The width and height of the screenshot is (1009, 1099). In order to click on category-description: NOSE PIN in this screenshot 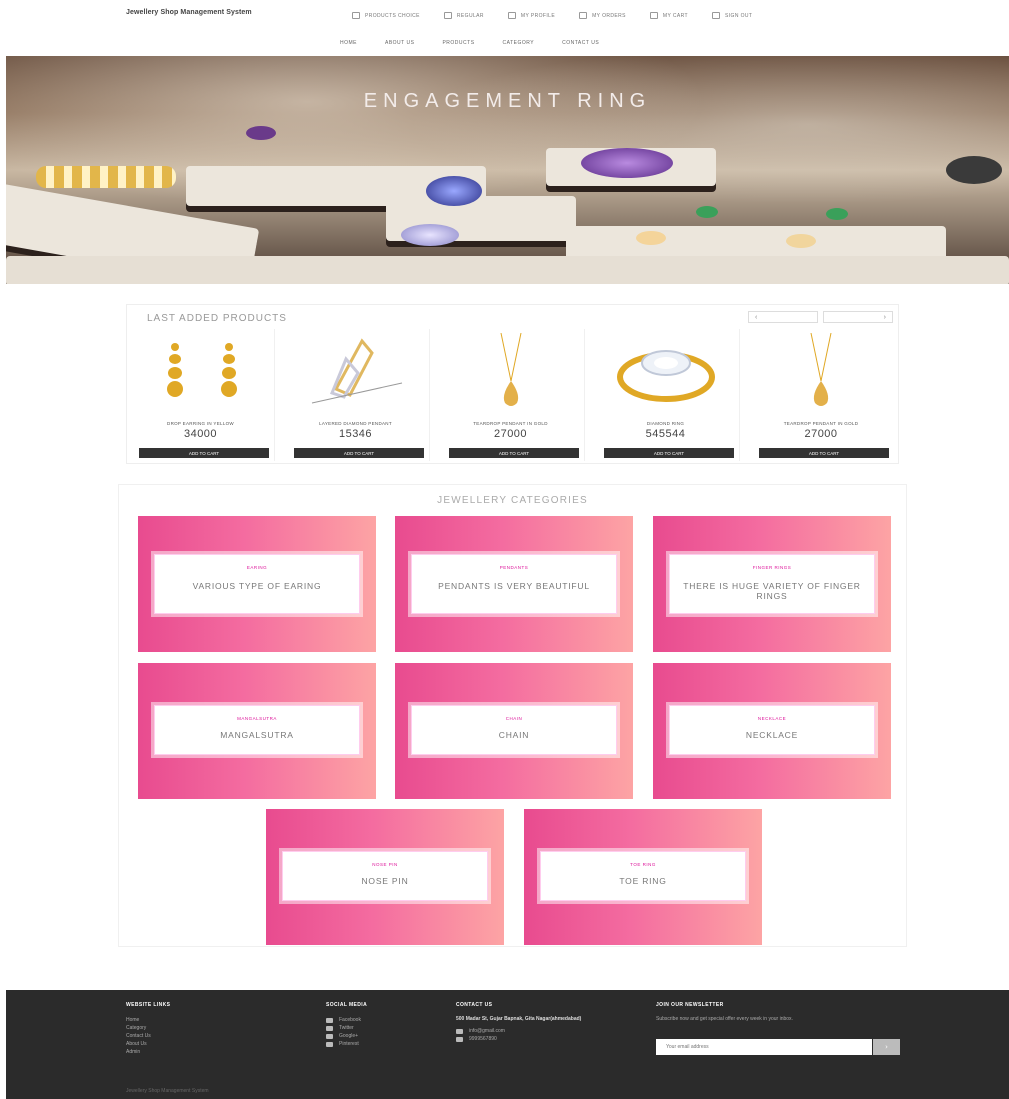, I will do `click(385, 881)`.